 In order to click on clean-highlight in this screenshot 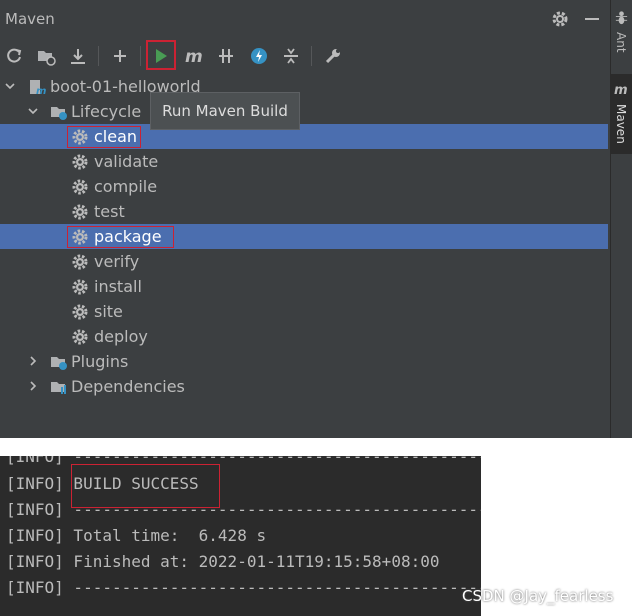, I will do `click(104, 137)`.